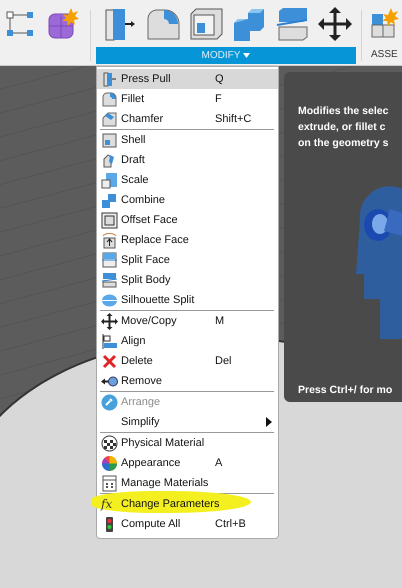  I want to click on tooltip-hint: Press Ctrl+/ for mo, so click(345, 390).